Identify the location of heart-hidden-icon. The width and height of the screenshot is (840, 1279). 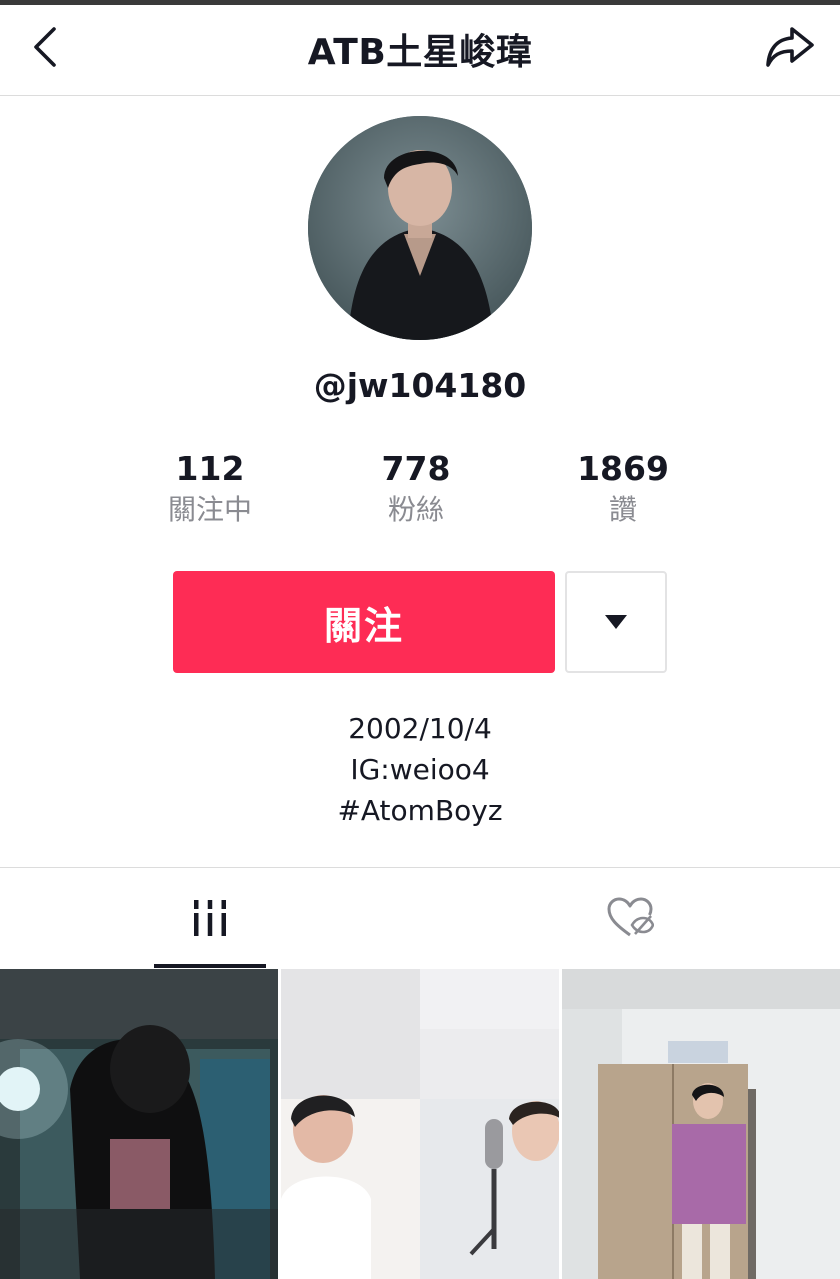
(630, 917).